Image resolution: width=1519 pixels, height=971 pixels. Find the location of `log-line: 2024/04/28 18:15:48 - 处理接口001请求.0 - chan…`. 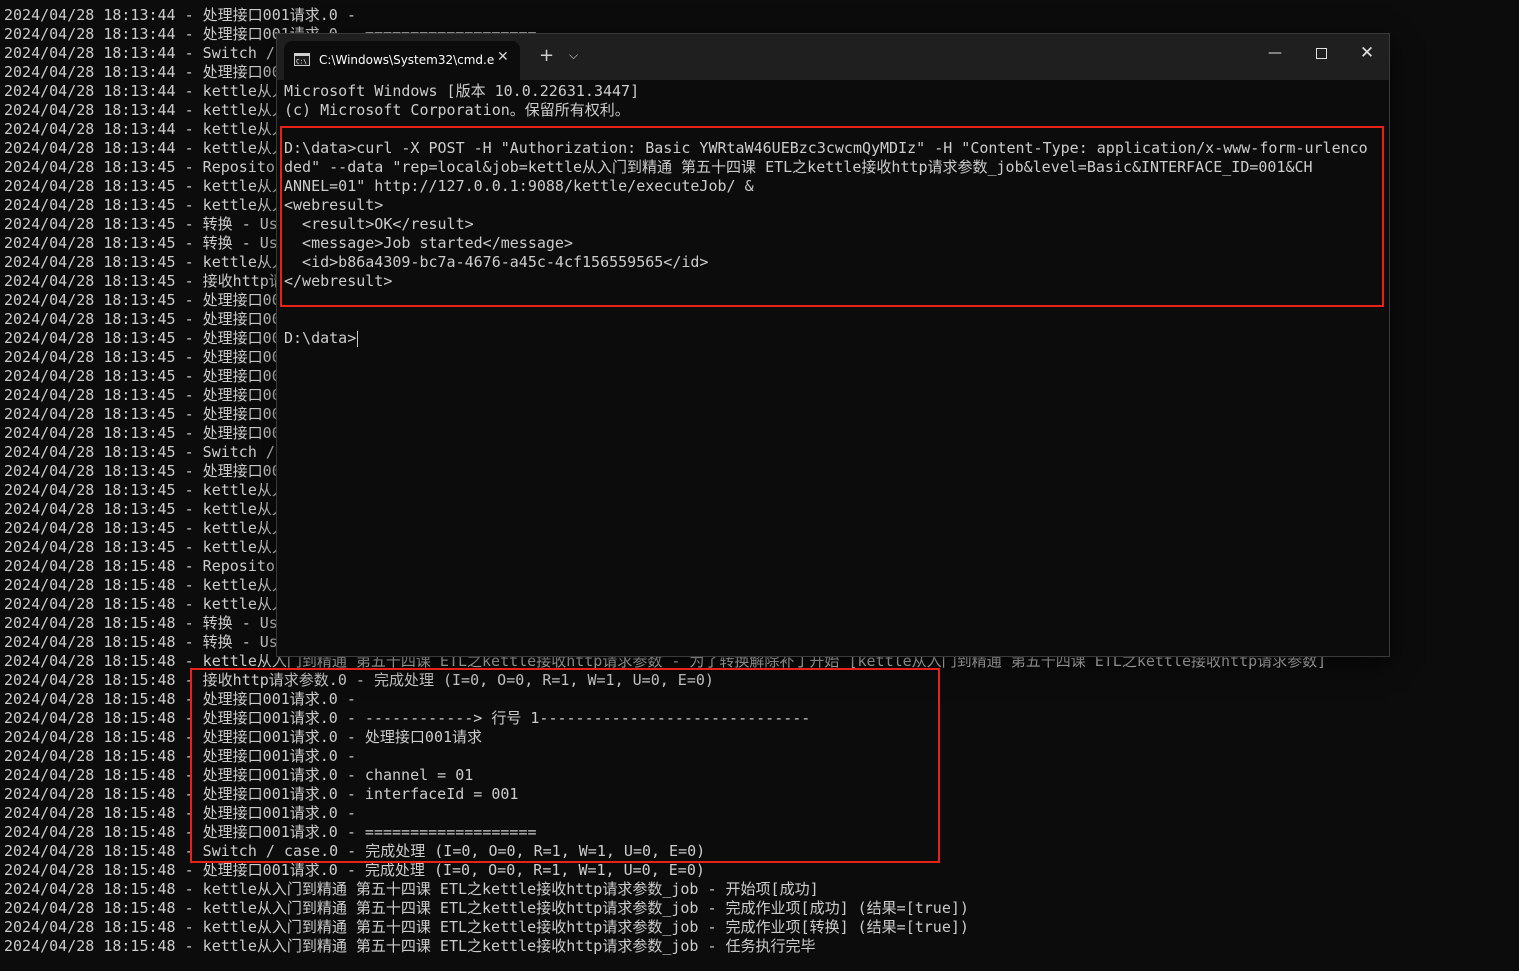

log-line: 2024/04/28 18:15:48 - 处理接口001请求.0 - chan… is located at coordinates (239, 775).